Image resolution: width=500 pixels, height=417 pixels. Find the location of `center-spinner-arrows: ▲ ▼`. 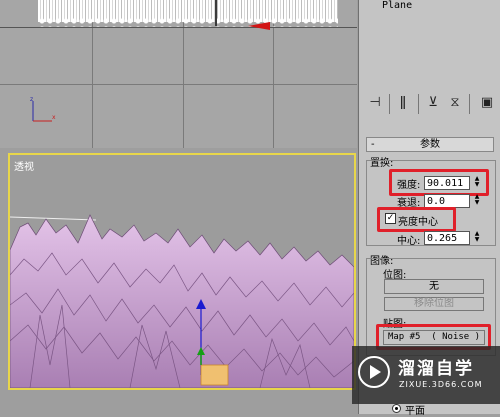

center-spinner-arrows: ▲ ▼ is located at coordinates (477, 238).